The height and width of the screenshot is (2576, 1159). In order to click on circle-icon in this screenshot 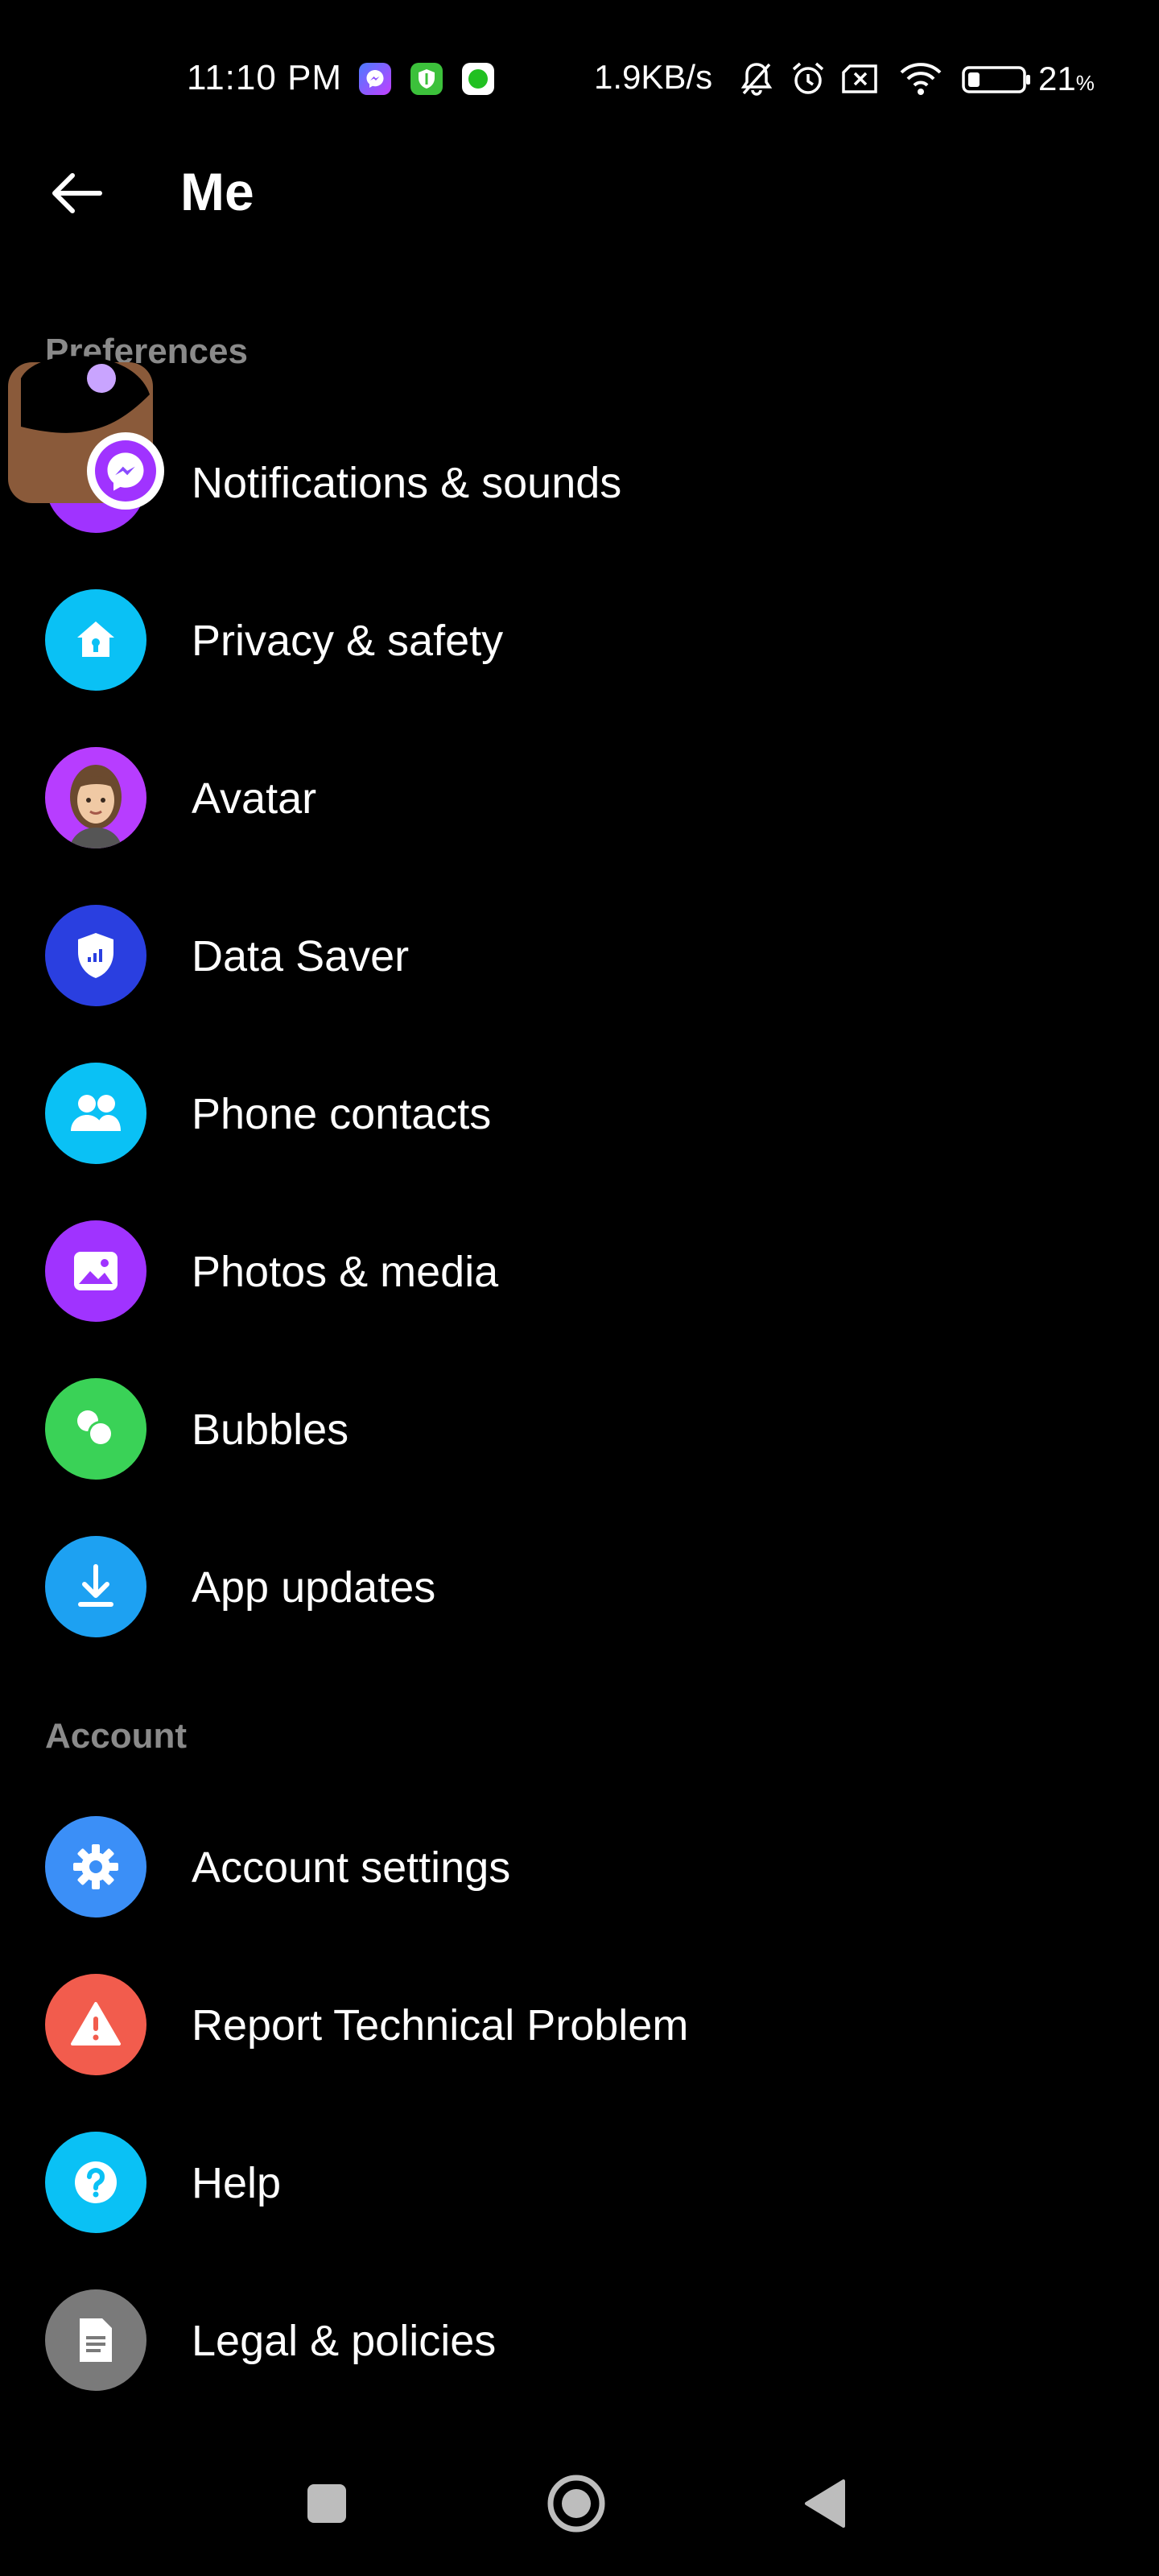, I will do `click(576, 2504)`.